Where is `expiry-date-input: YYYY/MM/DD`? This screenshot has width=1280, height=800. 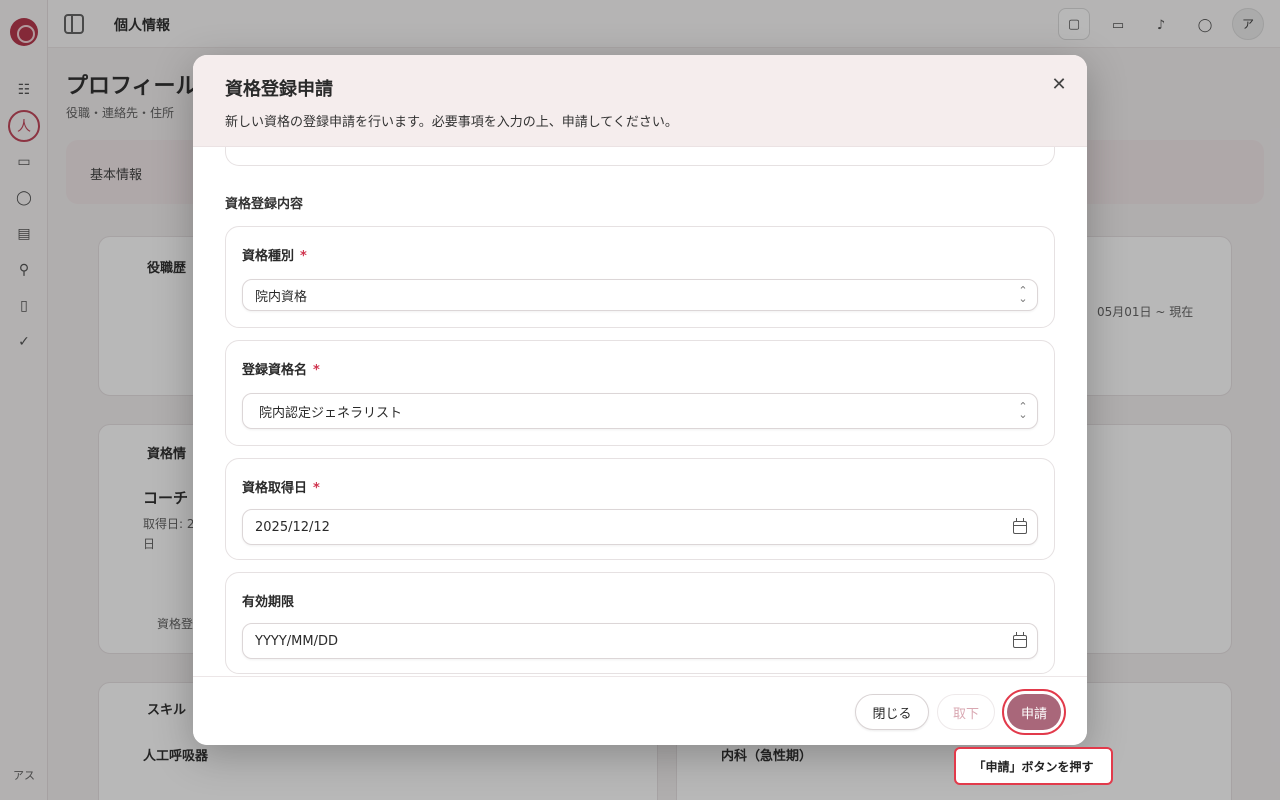 expiry-date-input: YYYY/MM/DD is located at coordinates (640, 641).